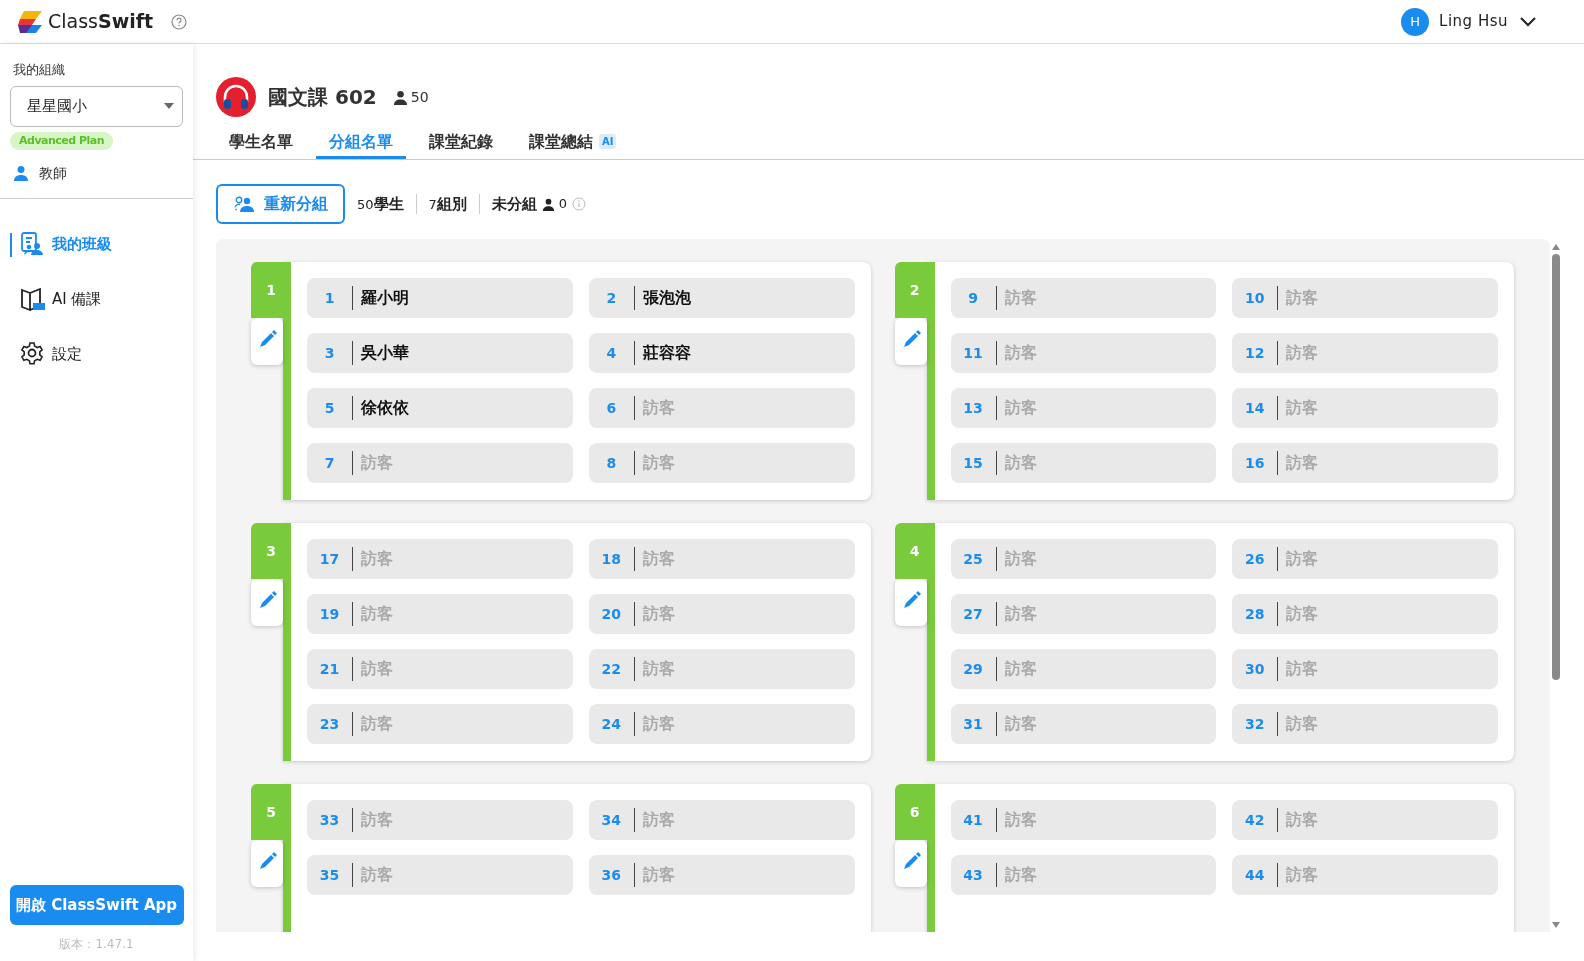  Describe the element at coordinates (721, 463) in the screenshot. I see `student-slot: 8 訪客` at that location.